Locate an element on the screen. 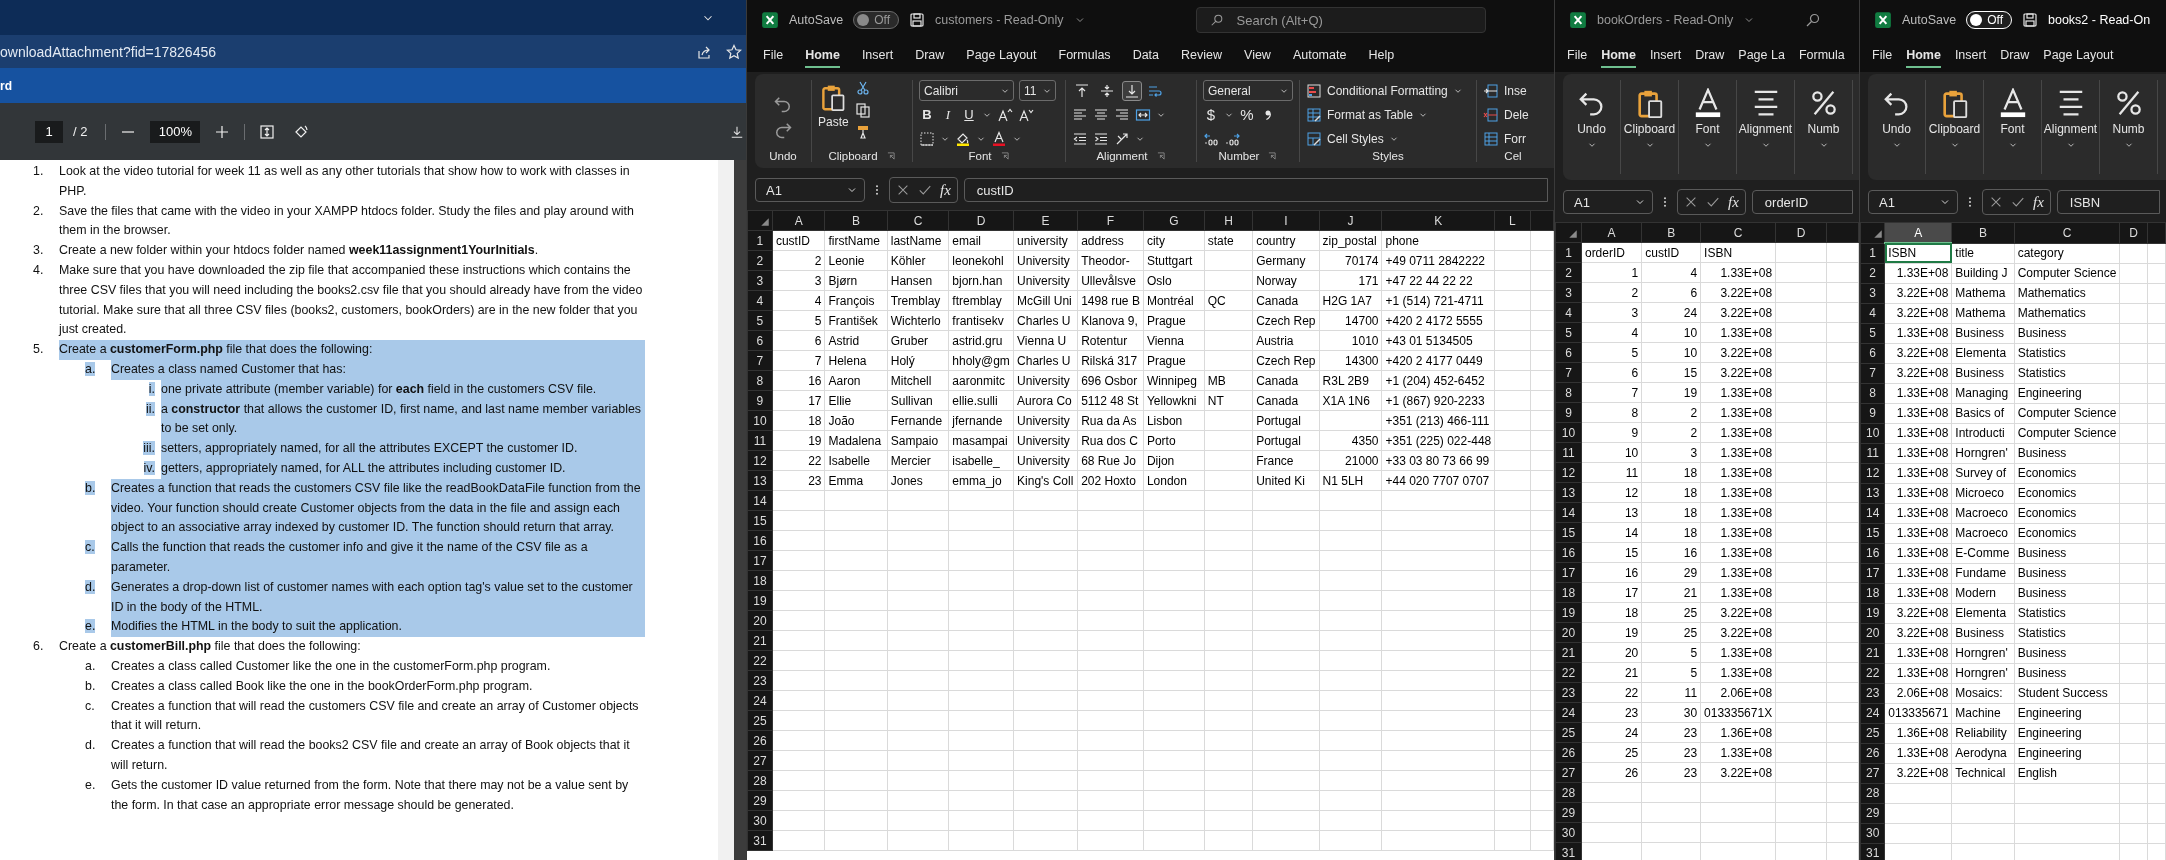 The width and height of the screenshot is (2166, 860). row-header: 14 is located at coordinates (1568, 512).